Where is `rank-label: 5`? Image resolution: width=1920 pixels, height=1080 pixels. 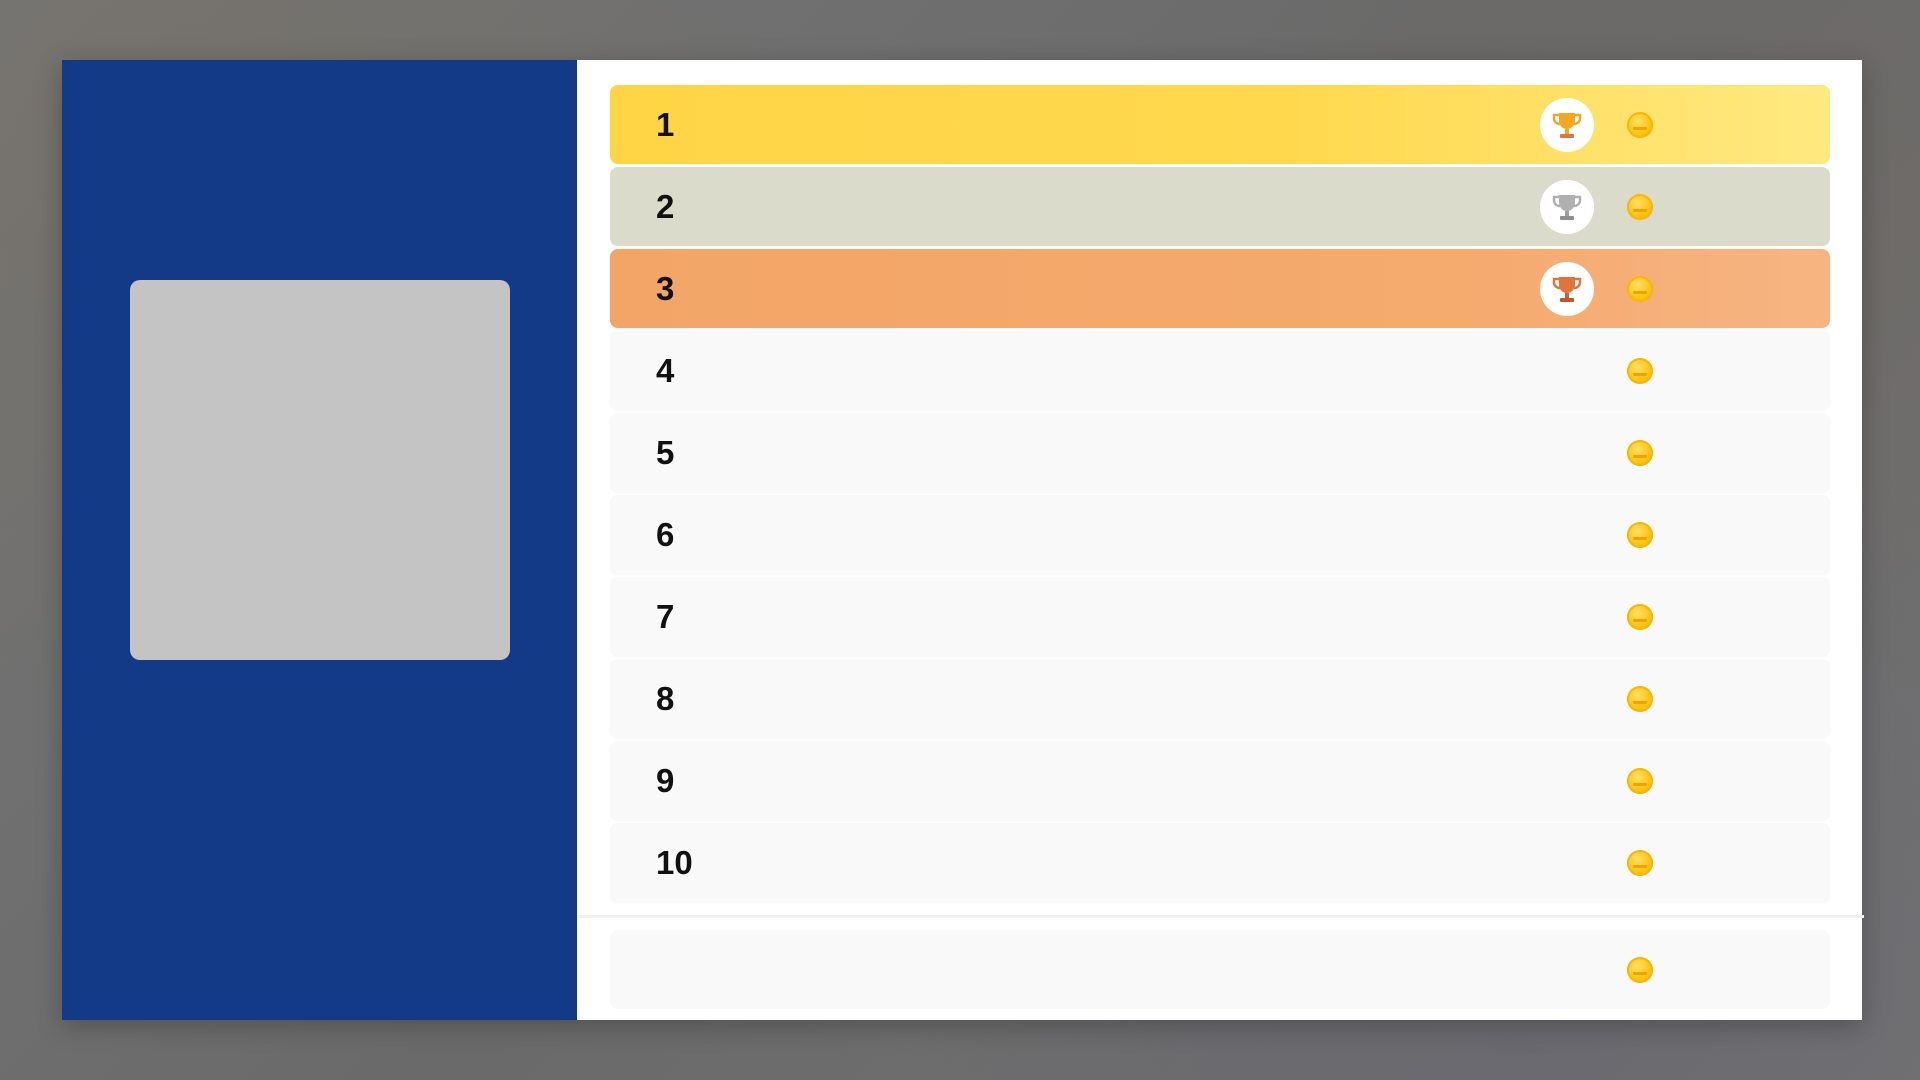
rank-label: 5 is located at coordinates (665, 452).